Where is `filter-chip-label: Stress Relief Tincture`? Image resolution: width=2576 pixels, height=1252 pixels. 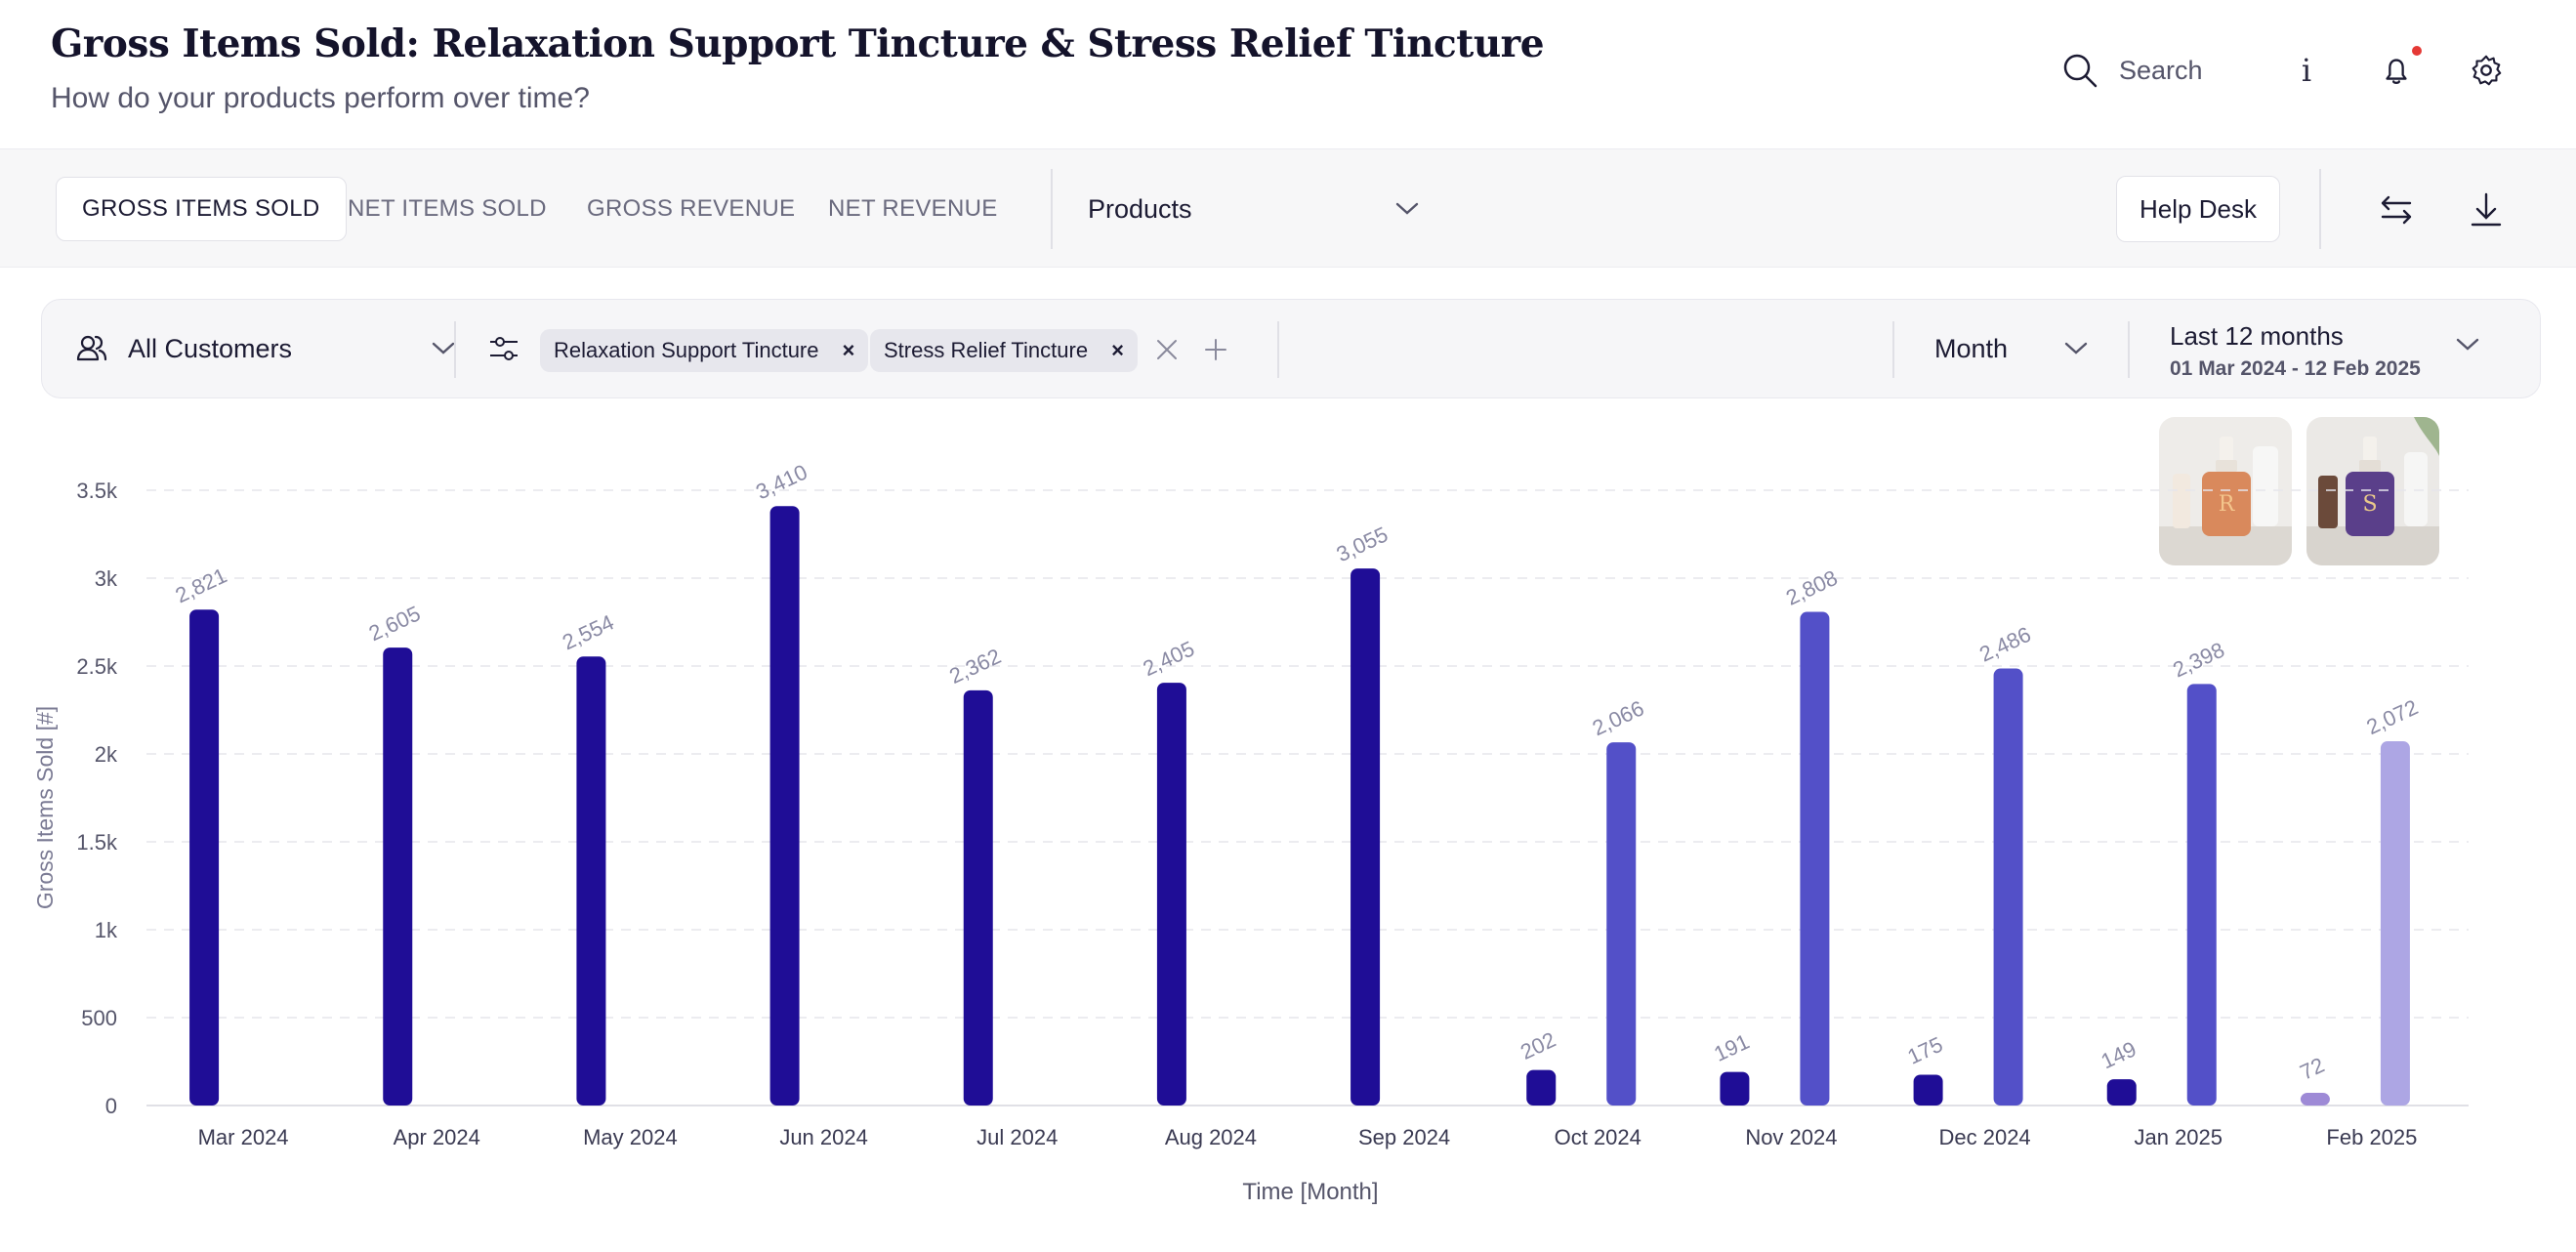
filter-chip-label: Stress Relief Tincture is located at coordinates (987, 350).